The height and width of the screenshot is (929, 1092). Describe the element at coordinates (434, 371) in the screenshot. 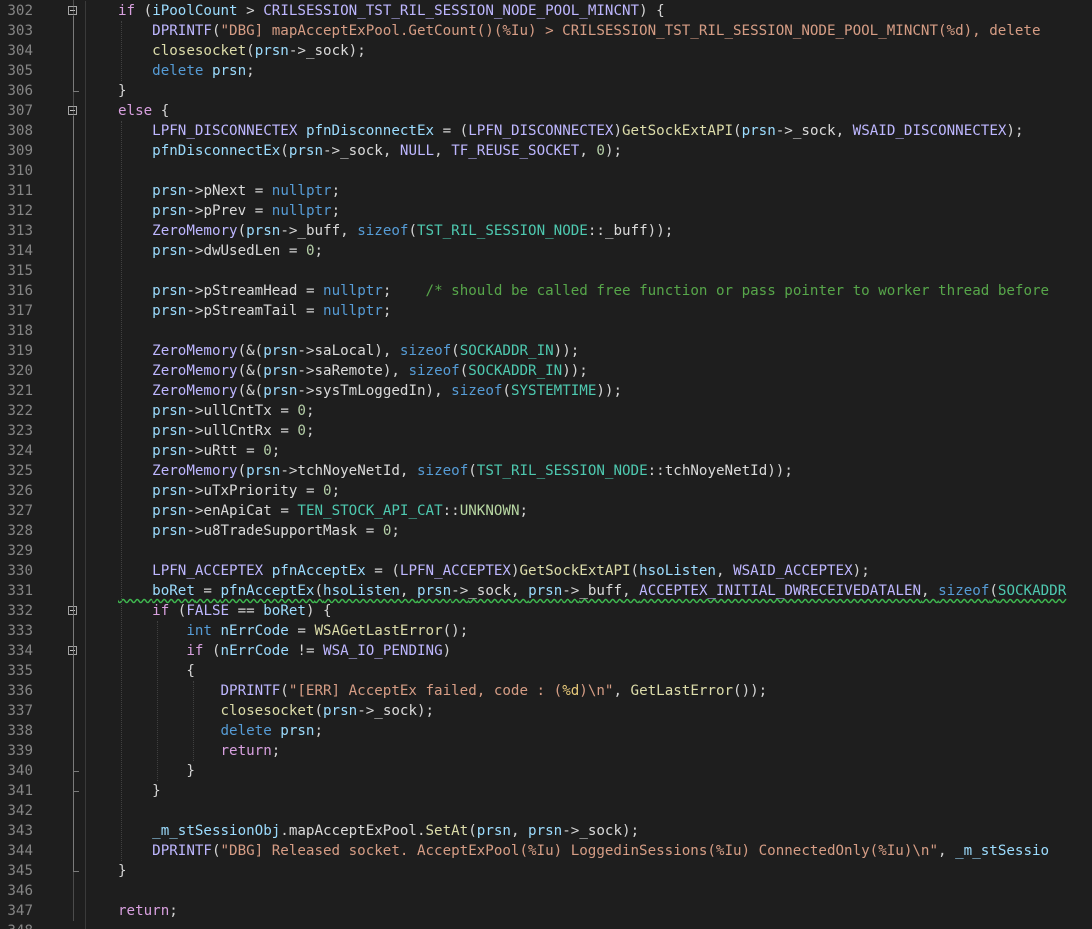

I see `code-token: sizeof` at that location.